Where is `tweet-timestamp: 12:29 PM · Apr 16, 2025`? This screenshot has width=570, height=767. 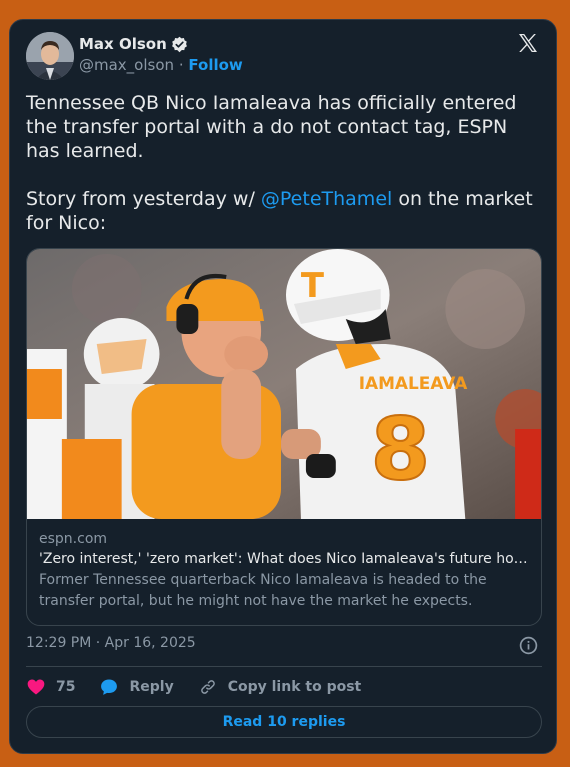
tweet-timestamp: 12:29 PM · Apr 16, 2025 is located at coordinates (111, 643).